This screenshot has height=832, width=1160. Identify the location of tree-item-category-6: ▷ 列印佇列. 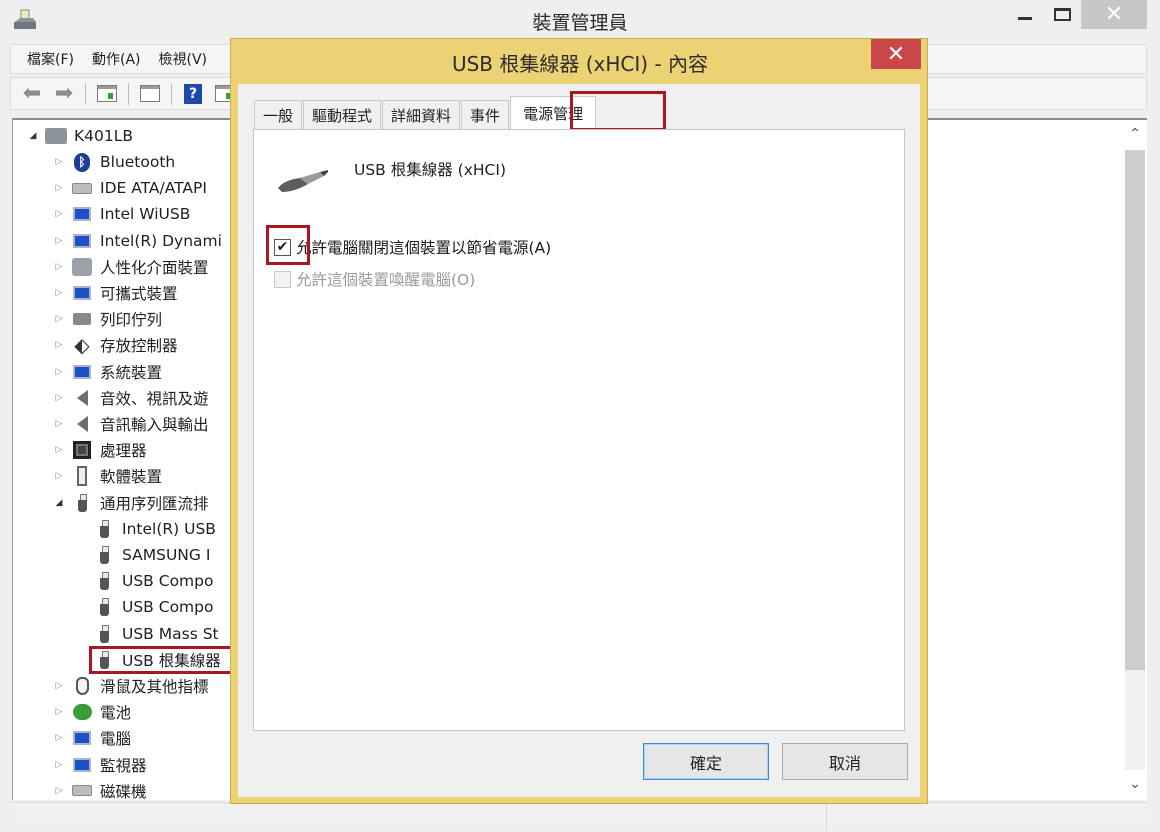
(107, 319).